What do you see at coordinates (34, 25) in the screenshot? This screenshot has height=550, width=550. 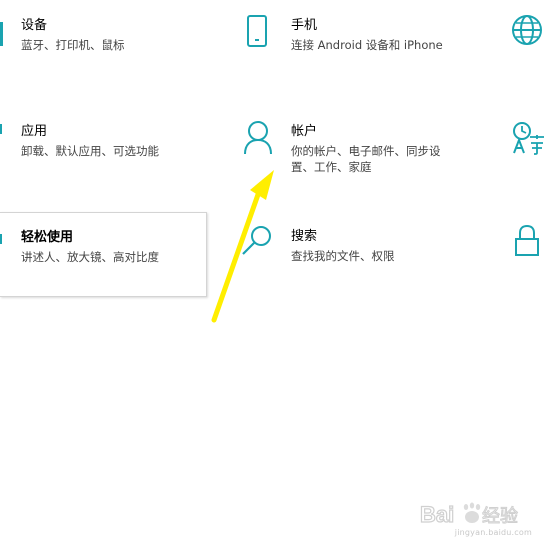 I see `tile-title: 设备` at bounding box center [34, 25].